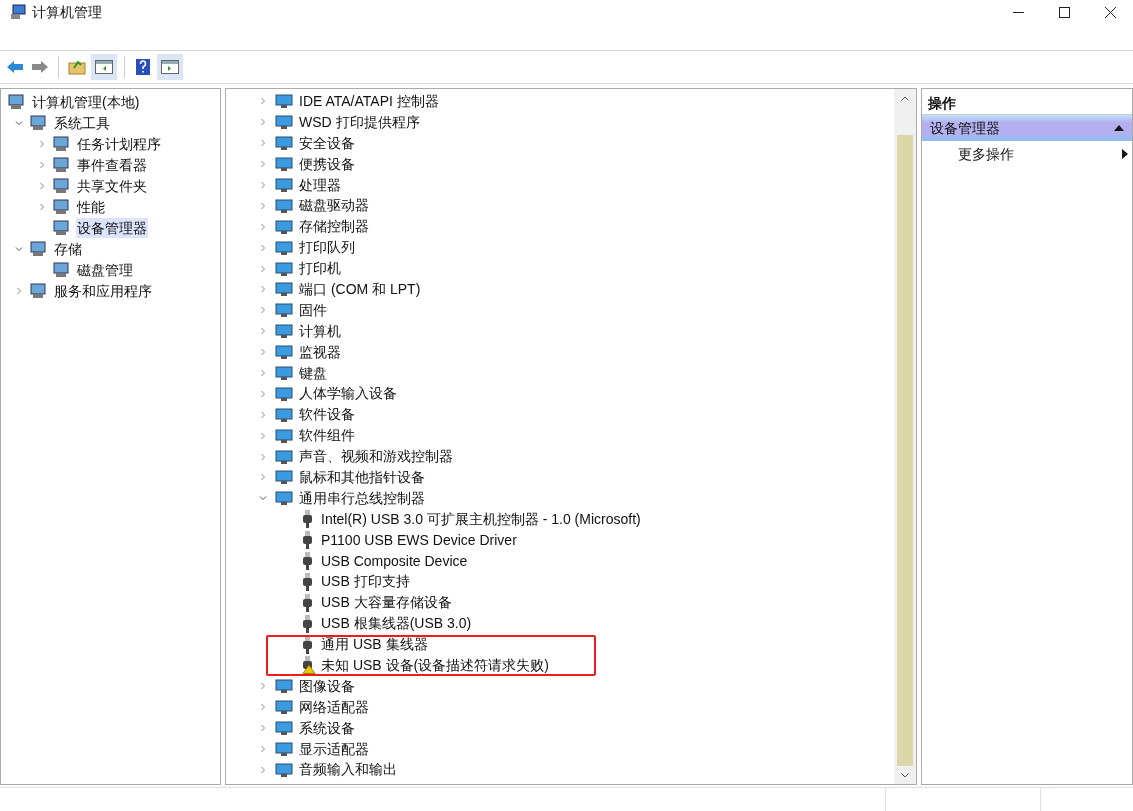 This screenshot has width=1133, height=811. I want to click on device-item: 通用 USB 集线器, so click(374, 645).